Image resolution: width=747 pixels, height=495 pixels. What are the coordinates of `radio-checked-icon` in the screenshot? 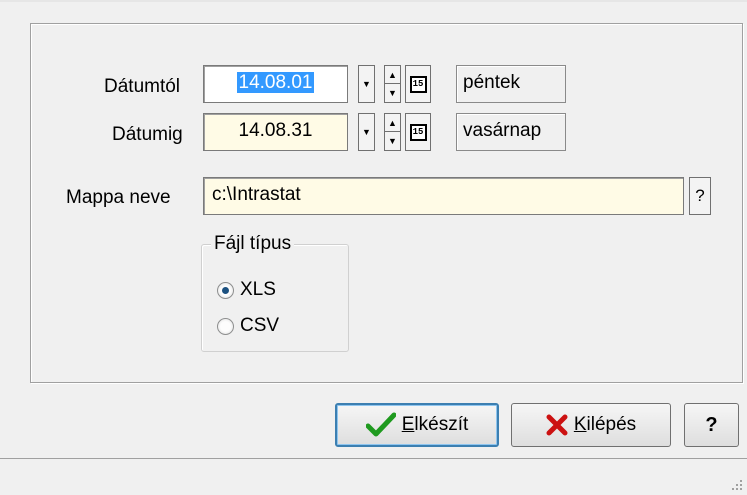 It's located at (225, 290).